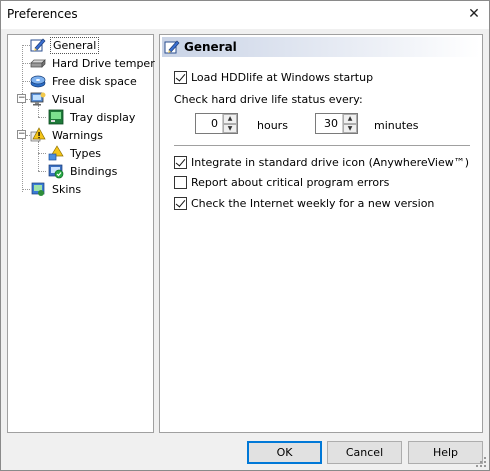 This screenshot has height=471, width=490. I want to click on tree-item-bindings: Bindings, so click(83, 171).